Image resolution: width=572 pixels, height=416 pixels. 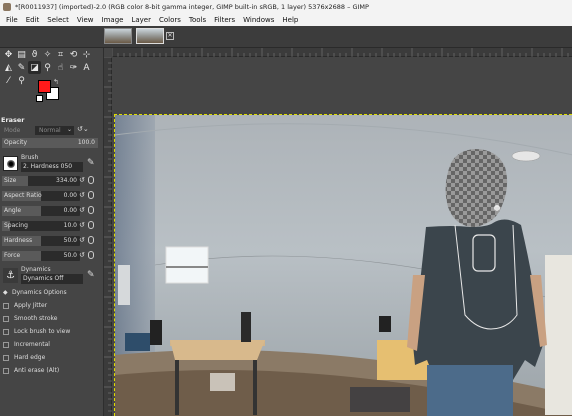 What do you see at coordinates (21, 54) in the screenshot?
I see `align-icon: ▤` at bounding box center [21, 54].